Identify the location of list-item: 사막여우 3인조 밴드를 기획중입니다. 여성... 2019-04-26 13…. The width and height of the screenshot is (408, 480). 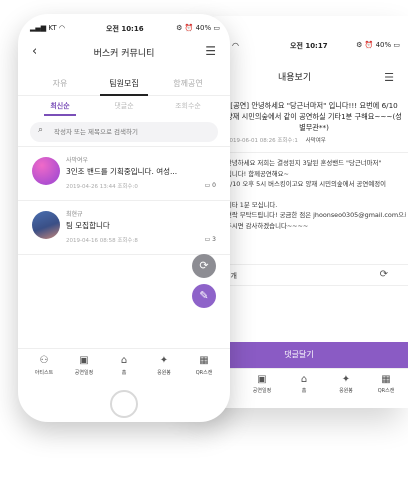
(124, 173).